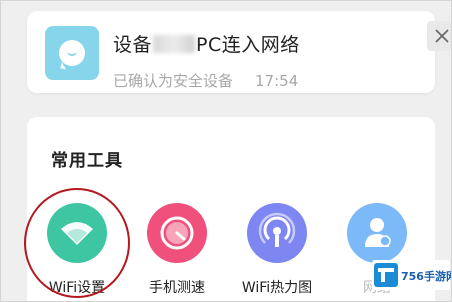 The width and height of the screenshot is (452, 302). Describe the element at coordinates (377, 233) in the screenshot. I see `user-shield-icon` at that location.